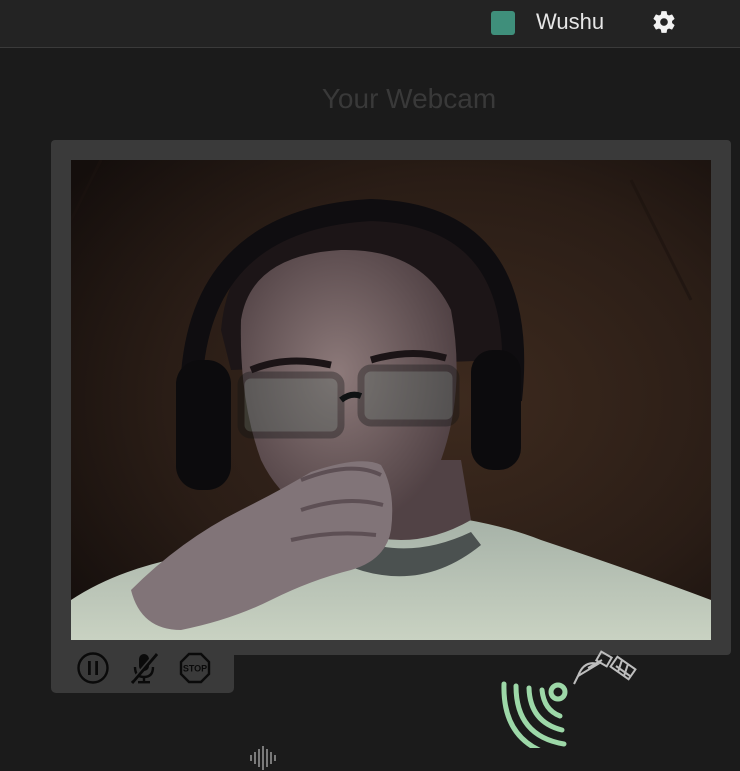 The image size is (740, 771). I want to click on stop-sign-icon: STOP, so click(195, 668).